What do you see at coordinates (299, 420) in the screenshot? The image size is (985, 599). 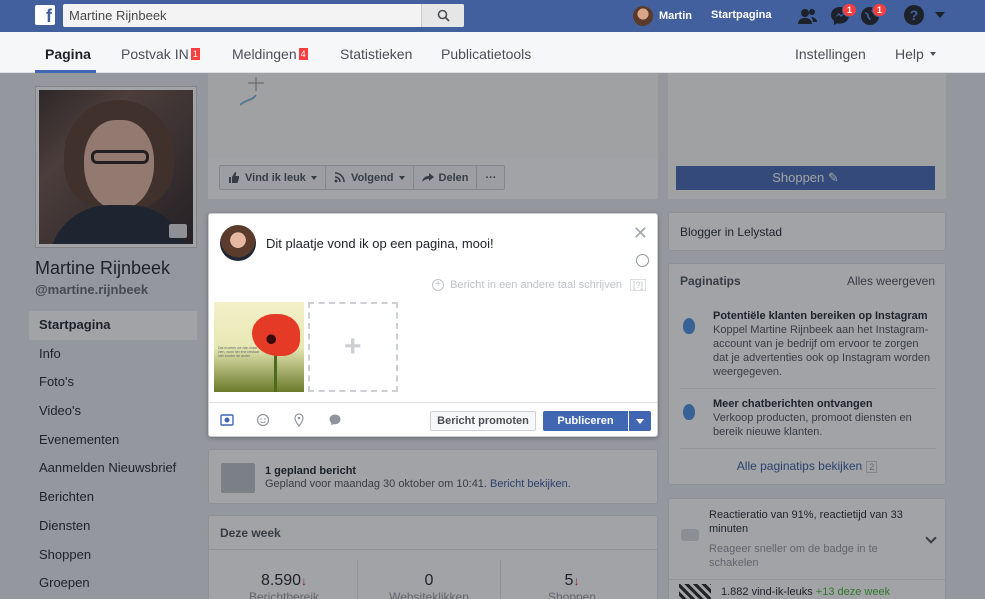 I see `location-pin-icon` at bounding box center [299, 420].